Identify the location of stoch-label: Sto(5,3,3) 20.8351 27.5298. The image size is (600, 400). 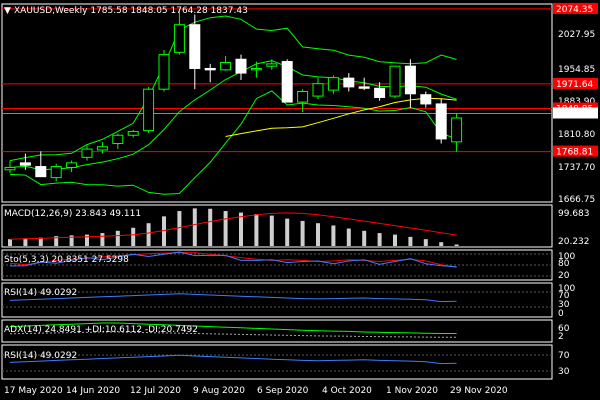
(66, 260).